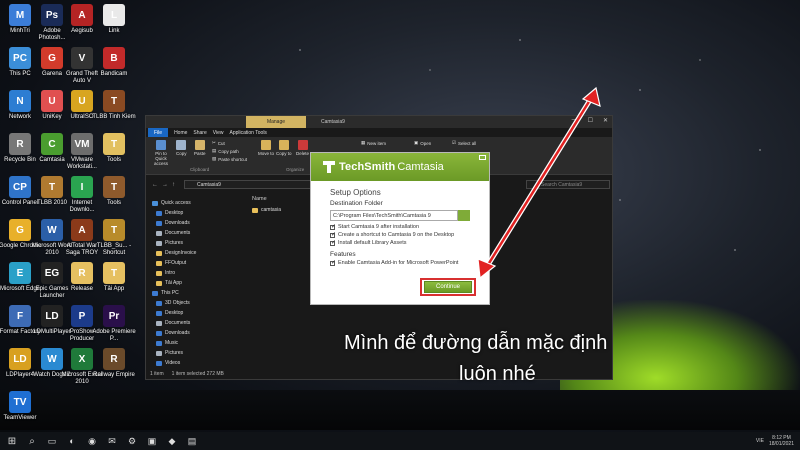 This screenshot has width=800, height=450. I want to click on nav-item: Quick access, so click(171, 203).